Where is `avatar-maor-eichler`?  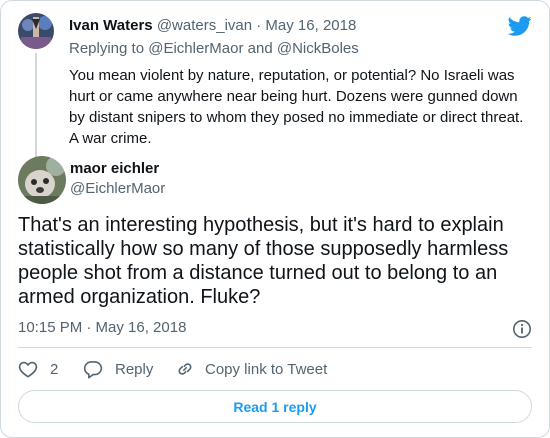
avatar-maor-eichler is located at coordinates (42, 180).